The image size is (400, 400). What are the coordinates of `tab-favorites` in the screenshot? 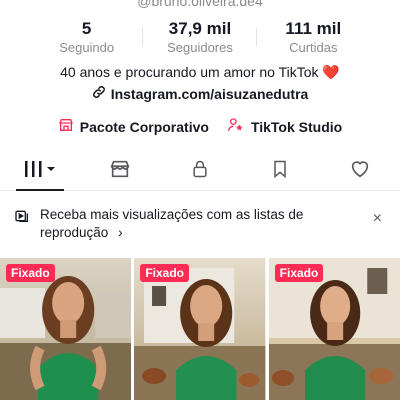 It's located at (280, 171).